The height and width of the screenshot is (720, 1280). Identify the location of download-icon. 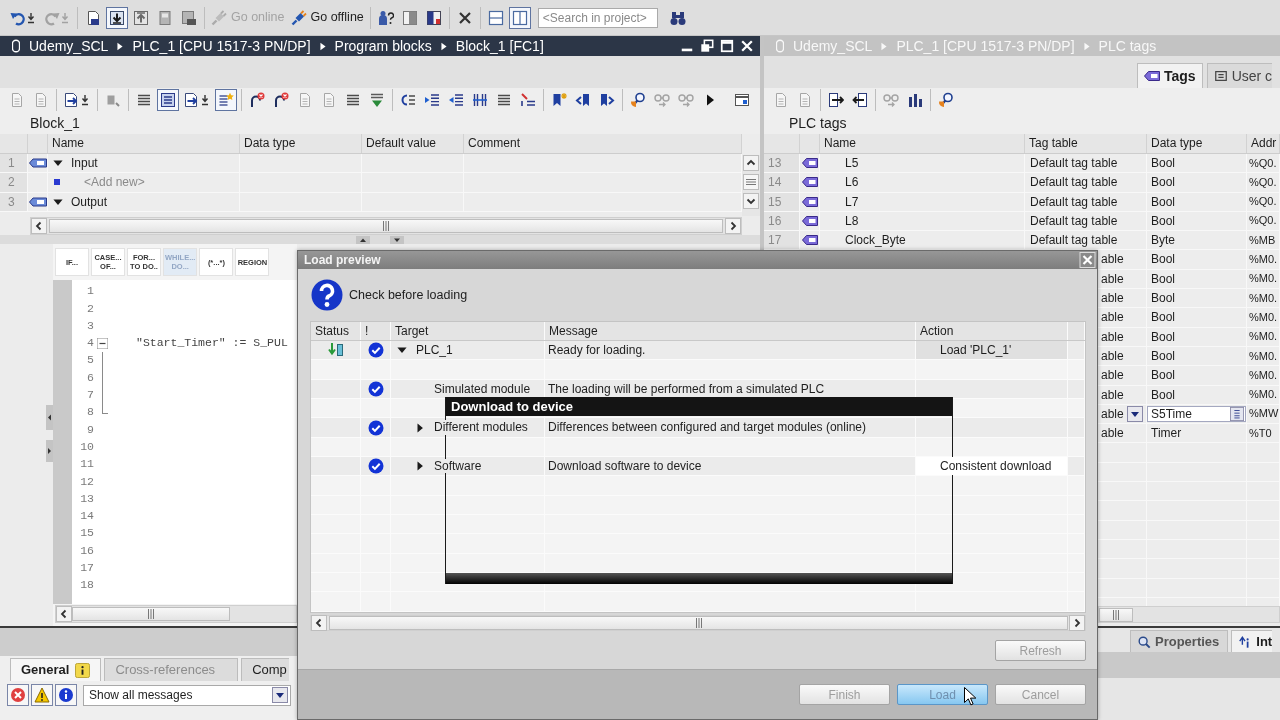
(117, 17).